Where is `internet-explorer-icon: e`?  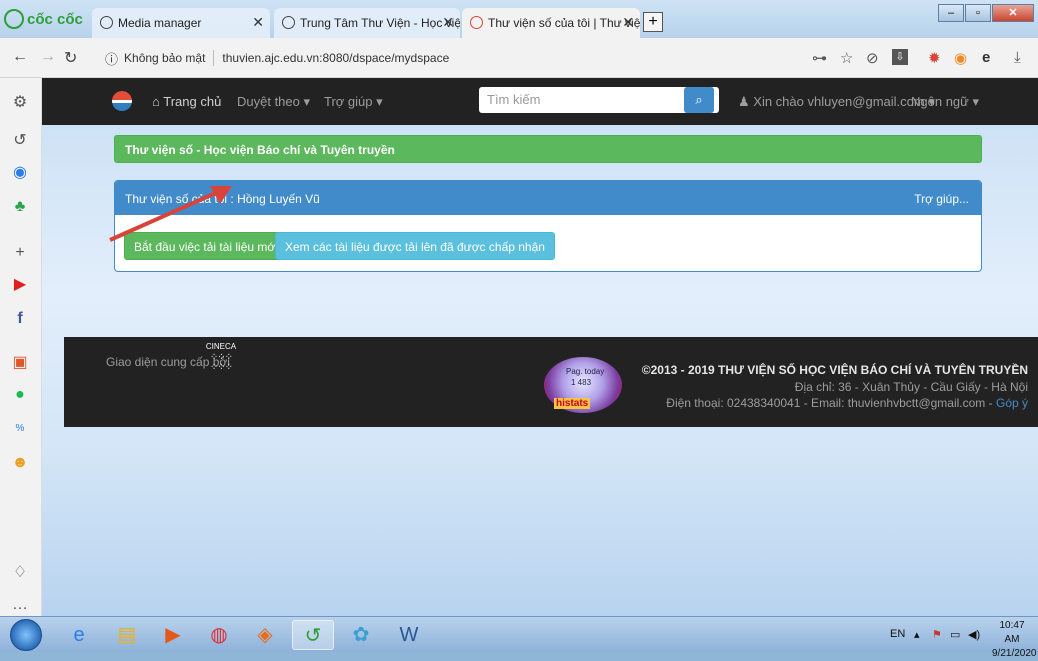
internet-explorer-icon: e is located at coordinates (79, 635).